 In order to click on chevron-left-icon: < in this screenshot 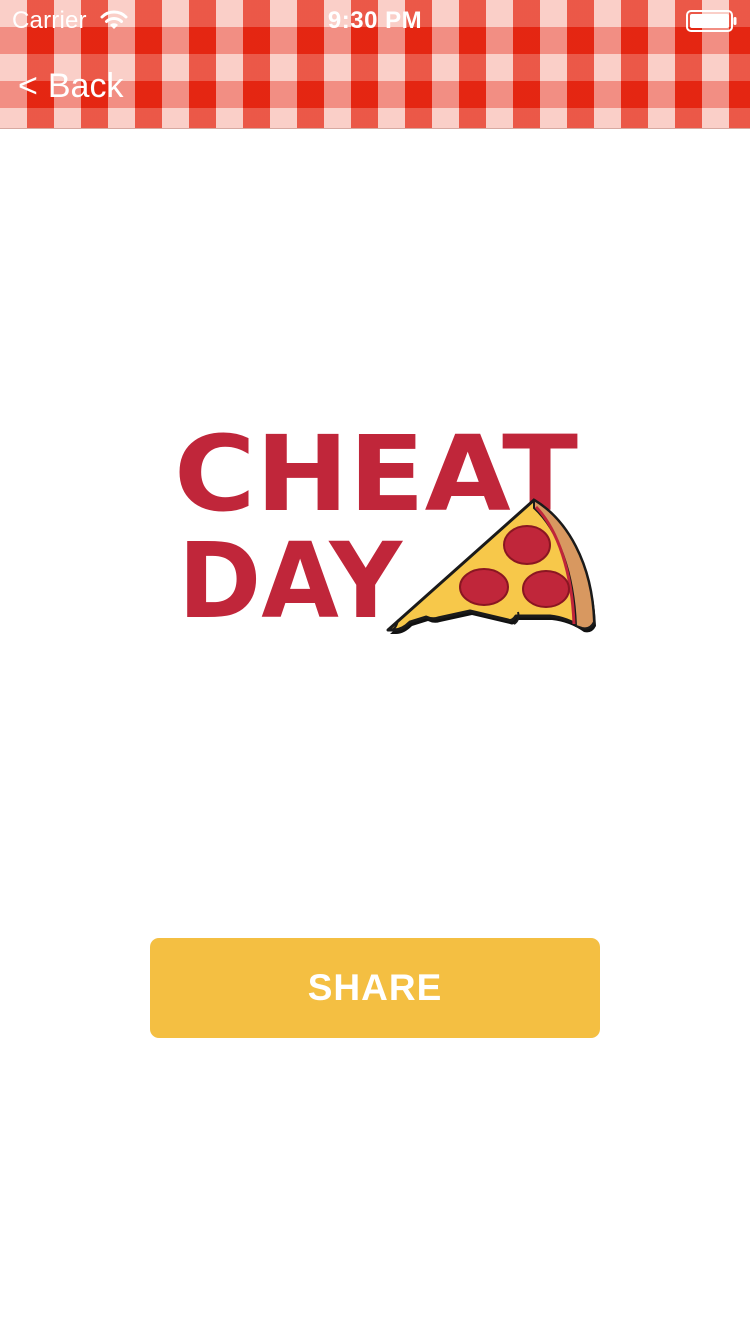, I will do `click(28, 85)`.